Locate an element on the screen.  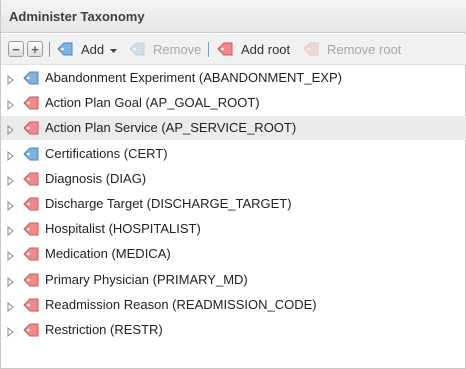
panel-header: Administer Taxonomy is located at coordinates (233, 16).